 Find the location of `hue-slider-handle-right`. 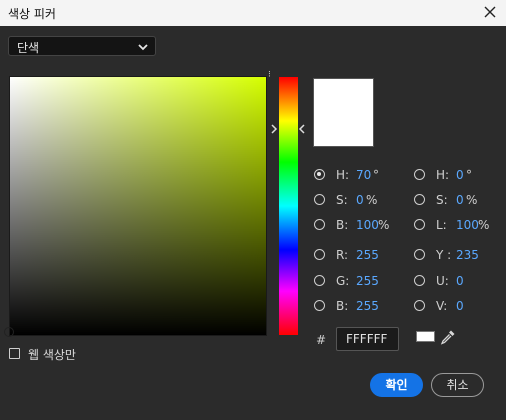

hue-slider-handle-right is located at coordinates (302, 129).